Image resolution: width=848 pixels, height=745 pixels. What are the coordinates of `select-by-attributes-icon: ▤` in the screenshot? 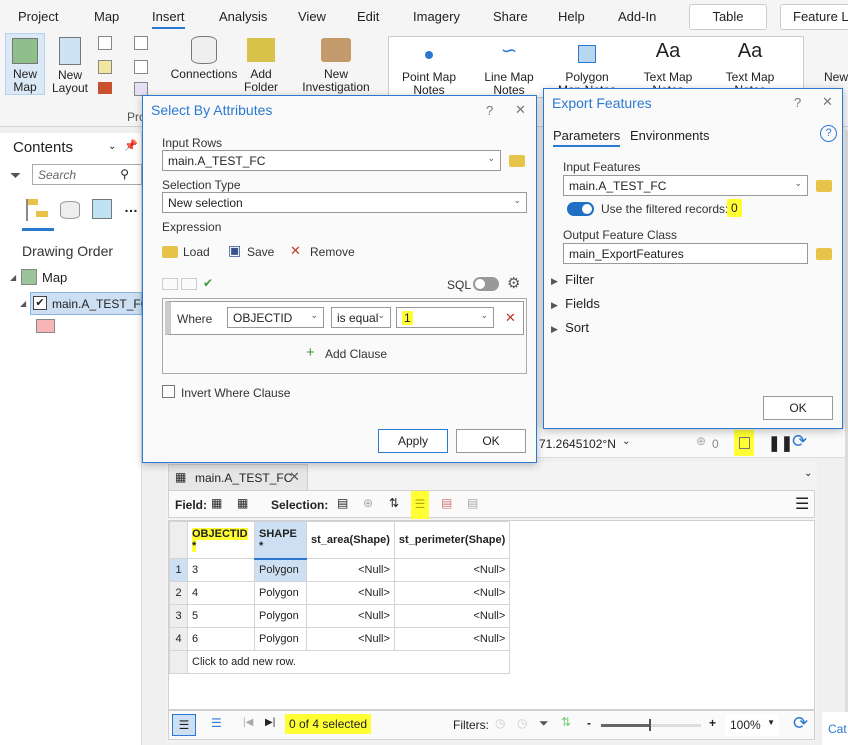 It's located at (342, 503).